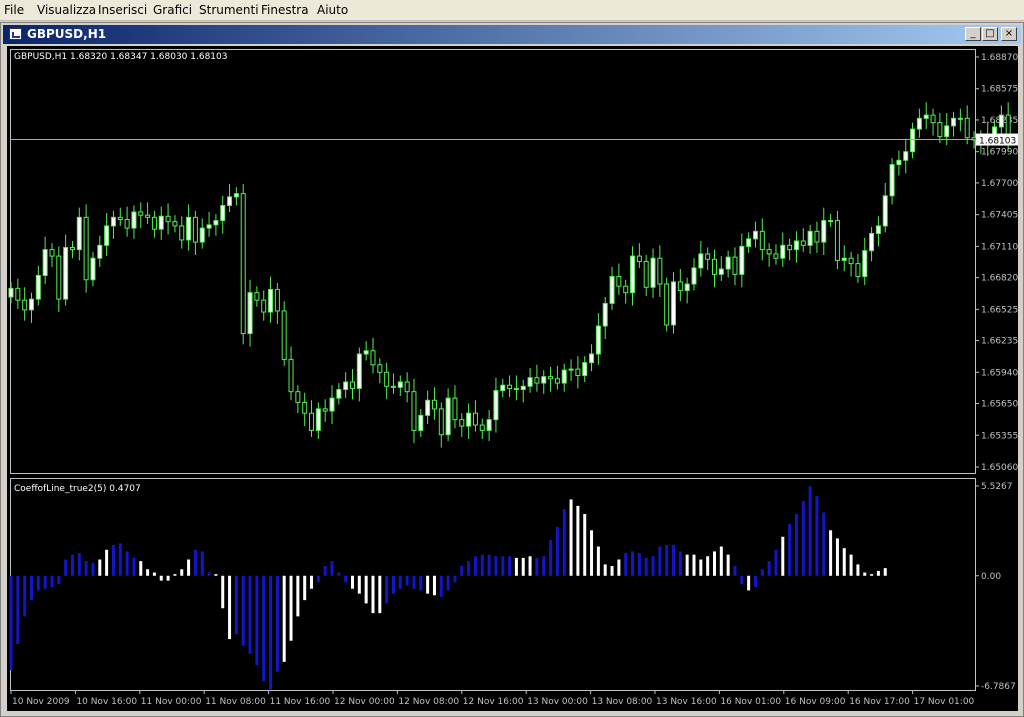 This screenshot has height=717, width=1024. I want to click on menu-grafici: Grafici, so click(172, 10).